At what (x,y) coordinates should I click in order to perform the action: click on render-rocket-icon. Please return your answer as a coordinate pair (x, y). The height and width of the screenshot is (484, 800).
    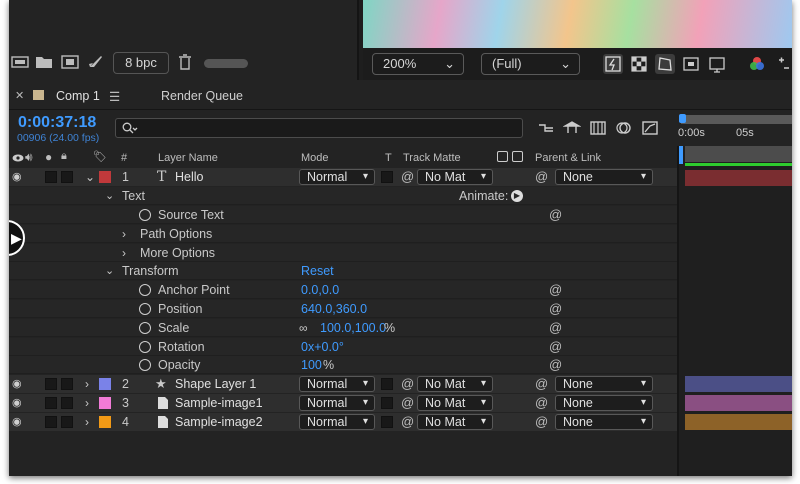
    Looking at the image, I should click on (96, 62).